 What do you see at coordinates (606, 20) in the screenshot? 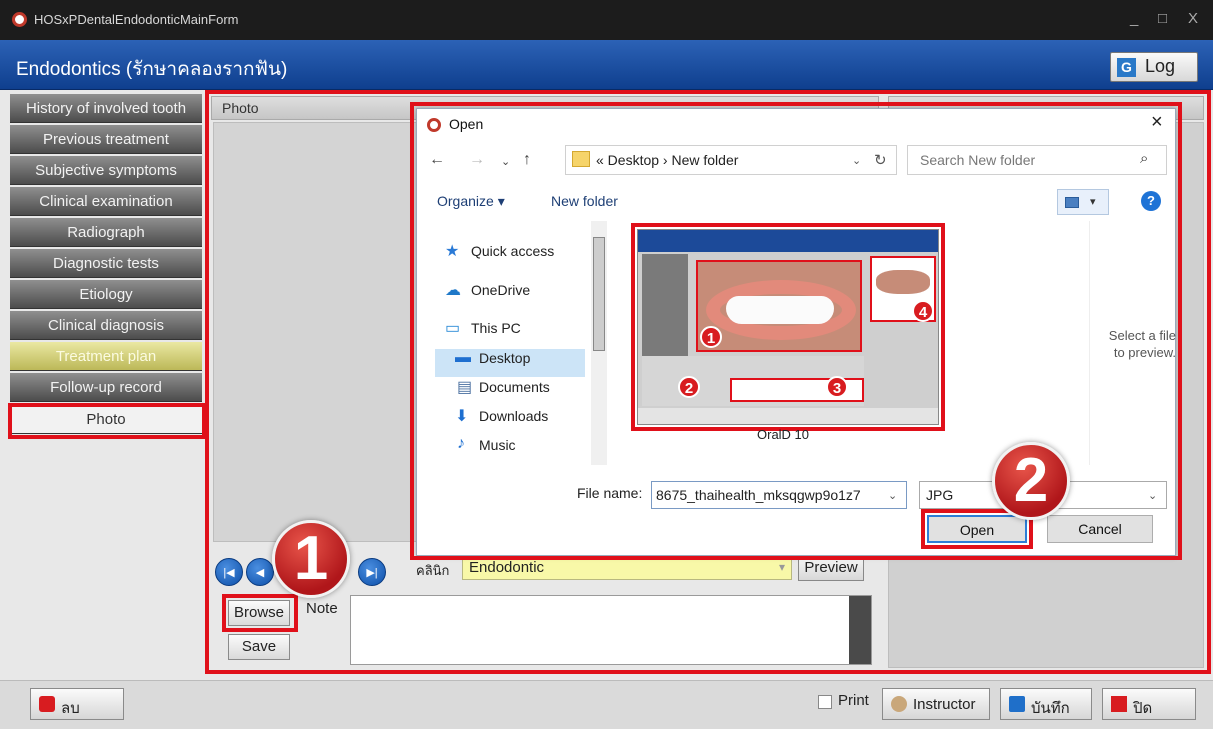
I see `window-titlebar: HOSxPDentalEndodonticMainForm _ □ X` at bounding box center [606, 20].